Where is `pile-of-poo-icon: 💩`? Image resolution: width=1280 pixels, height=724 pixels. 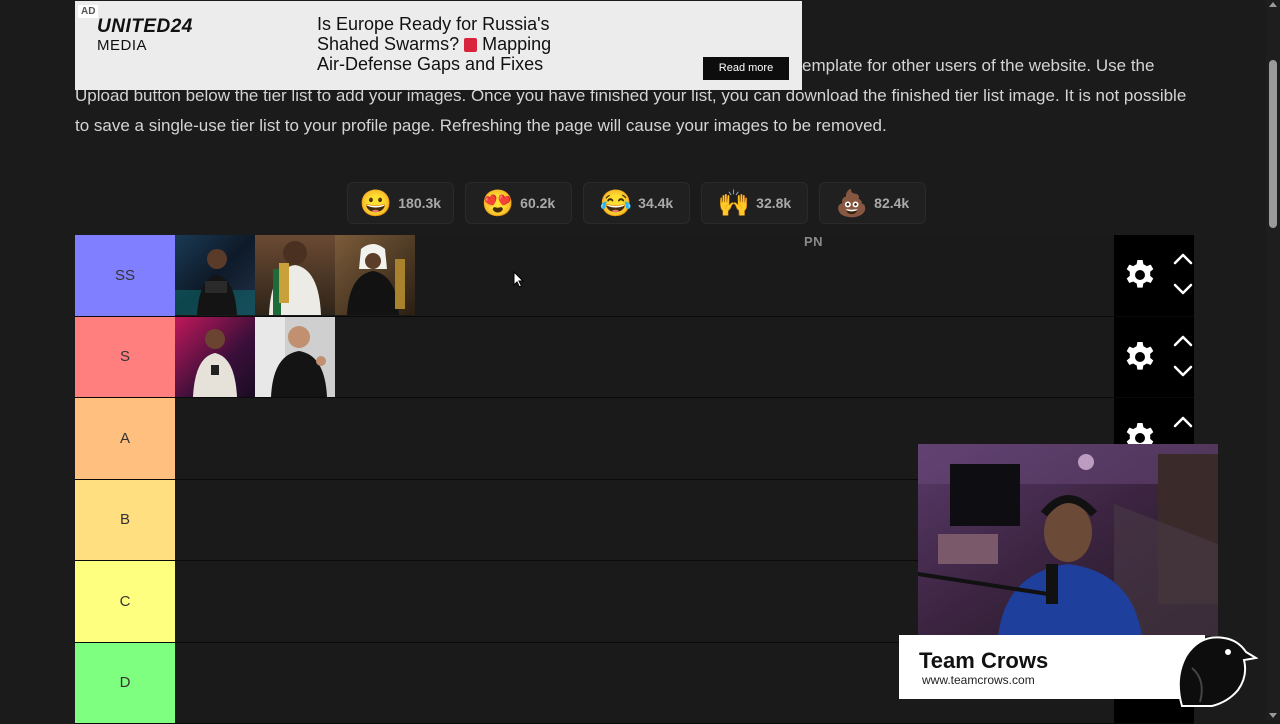 pile-of-poo-icon: 💩 is located at coordinates (852, 203).